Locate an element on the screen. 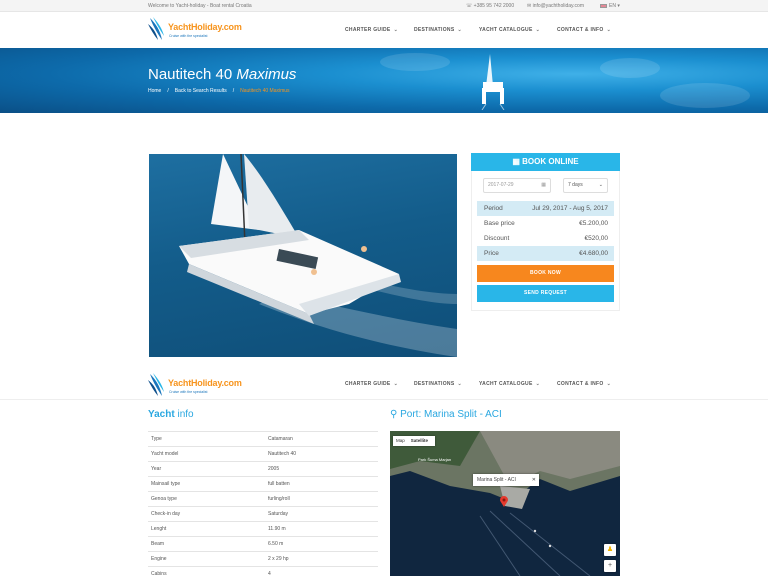  language-label: EN is located at coordinates (612, 6).